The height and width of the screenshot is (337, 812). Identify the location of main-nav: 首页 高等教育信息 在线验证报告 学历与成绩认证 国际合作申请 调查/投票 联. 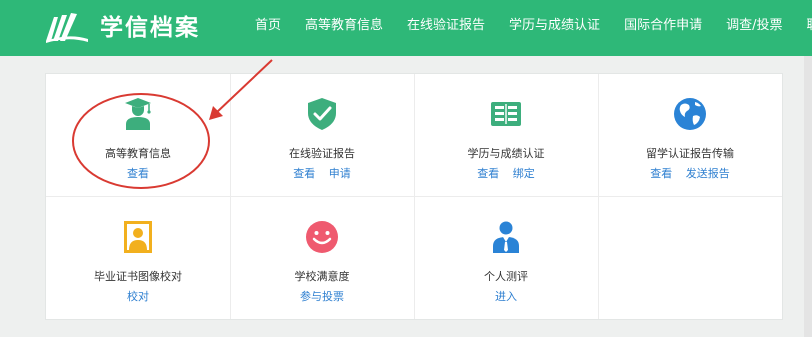
(533, 28).